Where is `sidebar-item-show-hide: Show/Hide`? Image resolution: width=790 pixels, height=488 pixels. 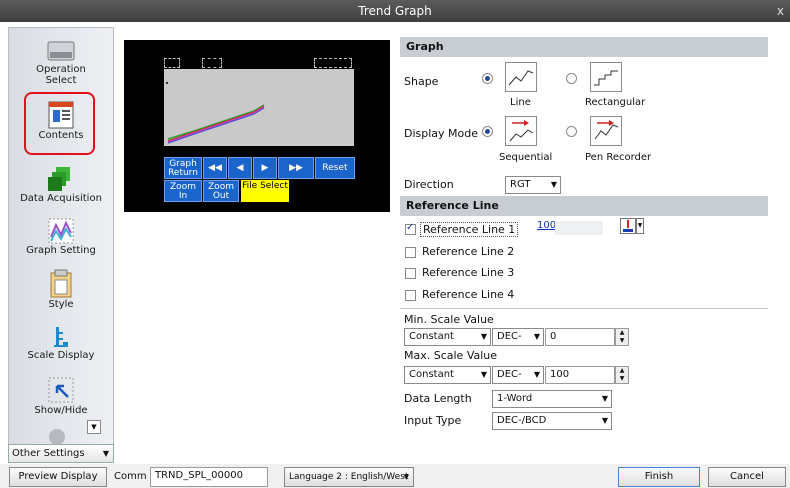 sidebar-item-show-hide: Show/Hide is located at coordinates (61, 395).